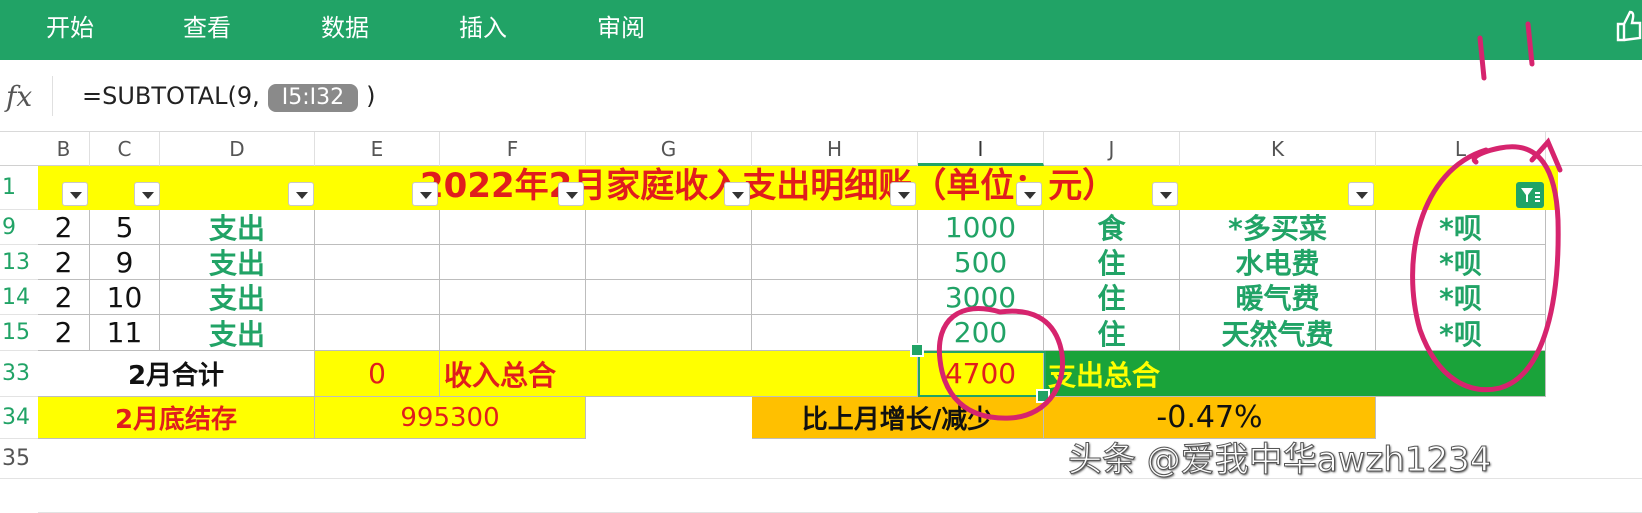 Image resolution: width=1642 pixels, height=513 pixels. I want to click on cell-month-total-label: 2月合计, so click(176, 374).